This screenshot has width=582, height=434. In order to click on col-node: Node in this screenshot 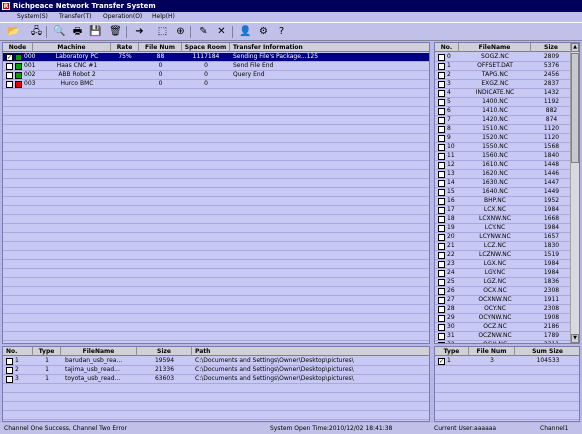, I will do `click(18, 47)`.